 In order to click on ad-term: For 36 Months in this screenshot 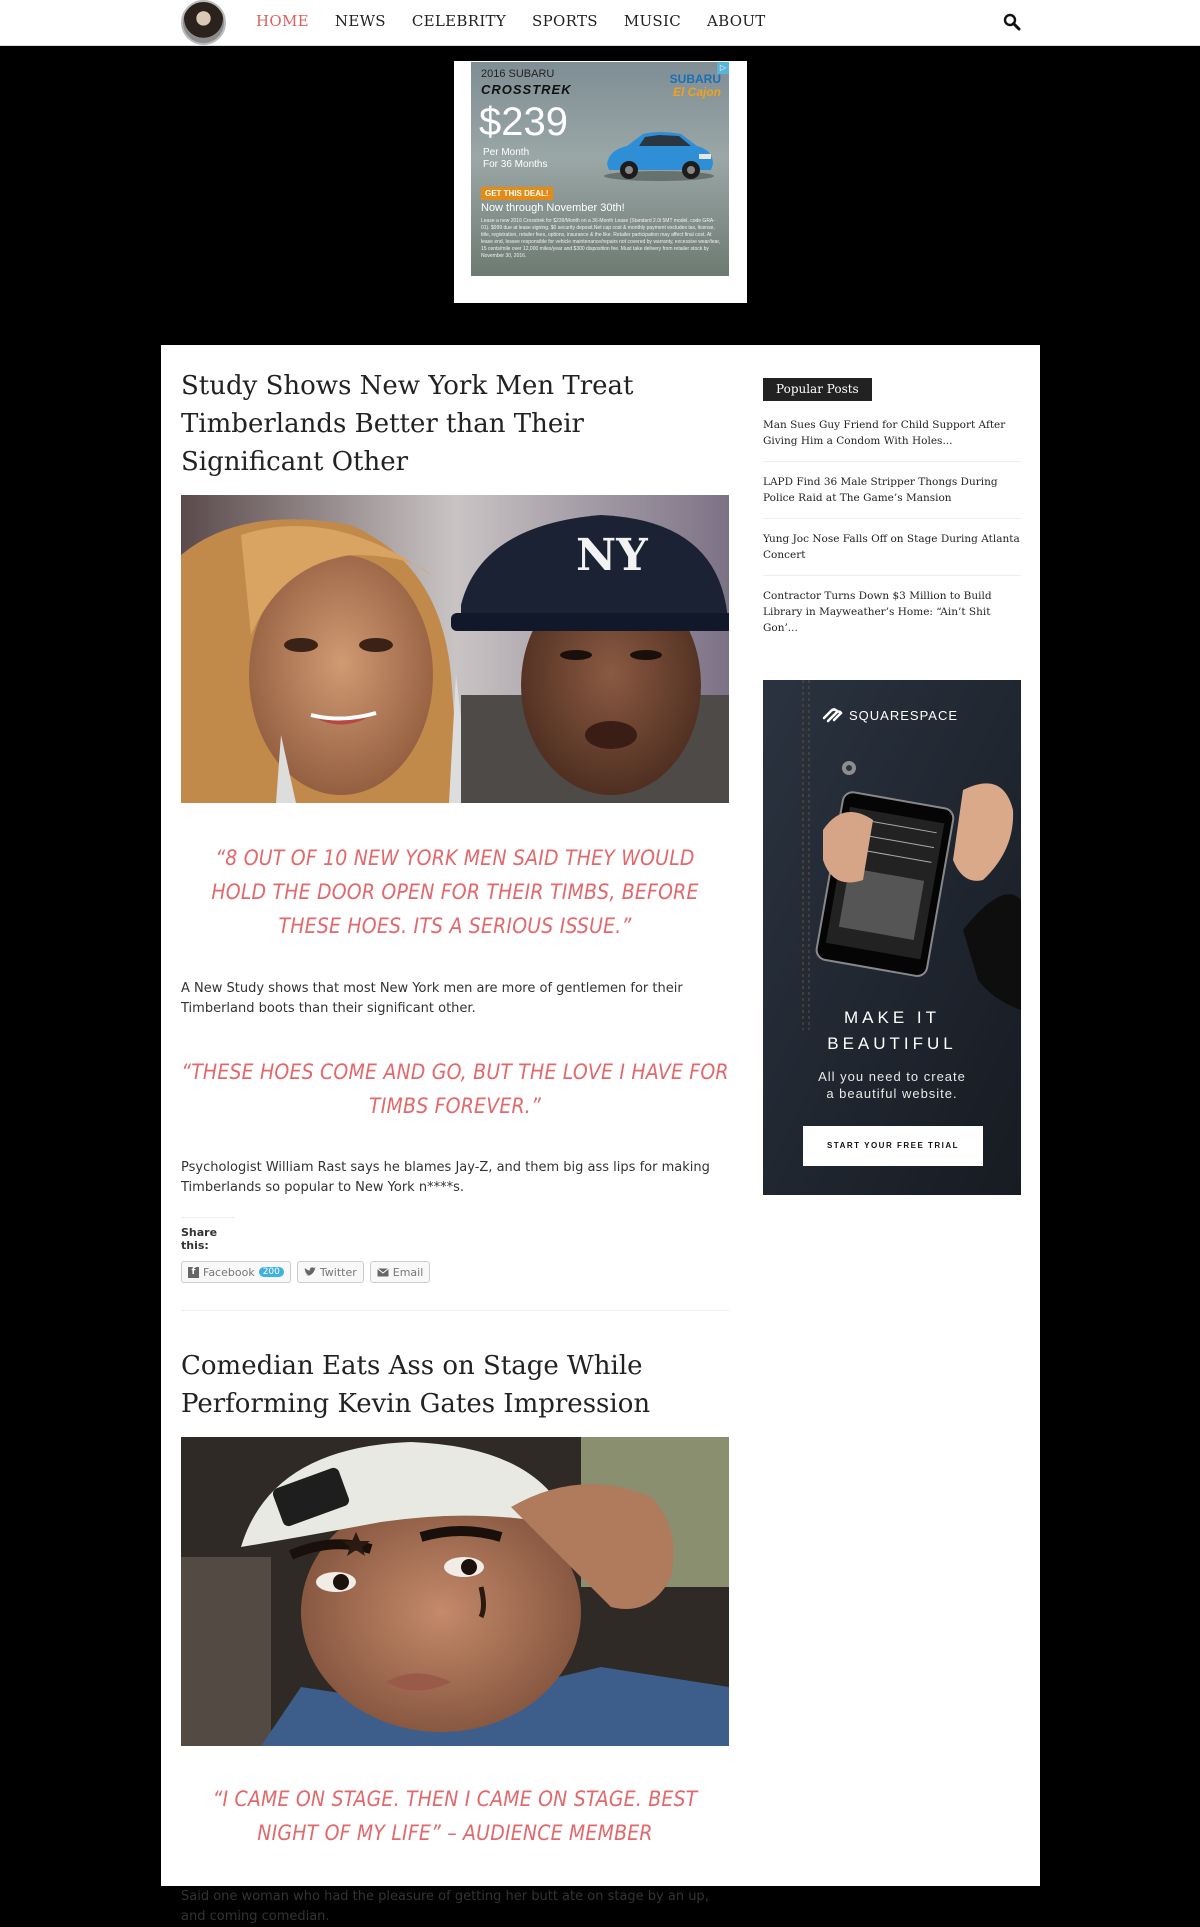, I will do `click(515, 164)`.